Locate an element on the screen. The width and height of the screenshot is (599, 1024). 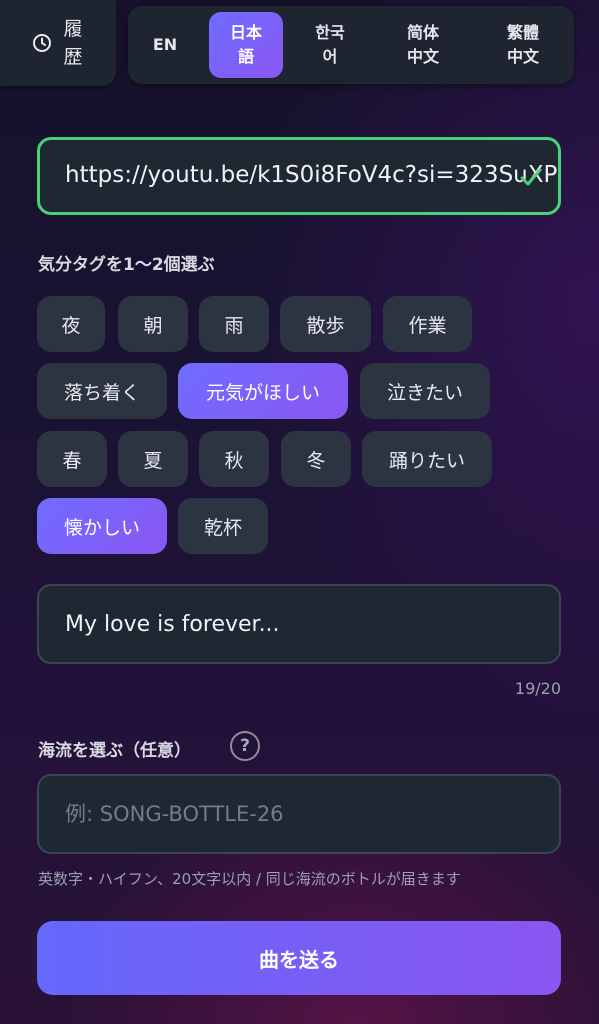
mood-tag: 作業 is located at coordinates (427, 324).